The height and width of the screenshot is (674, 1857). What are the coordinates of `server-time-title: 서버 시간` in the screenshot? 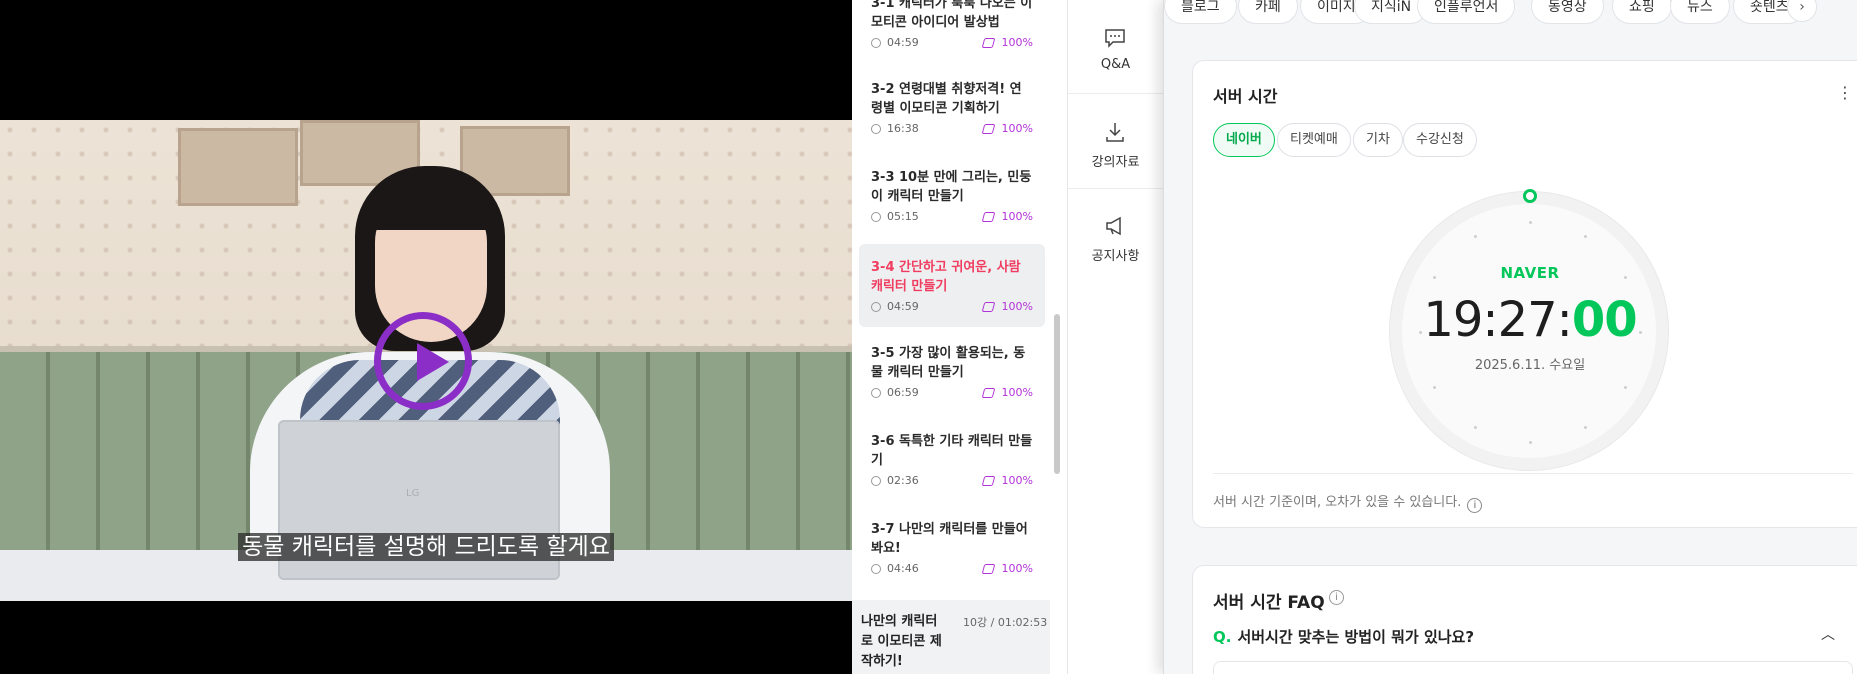 It's located at (1245, 96).